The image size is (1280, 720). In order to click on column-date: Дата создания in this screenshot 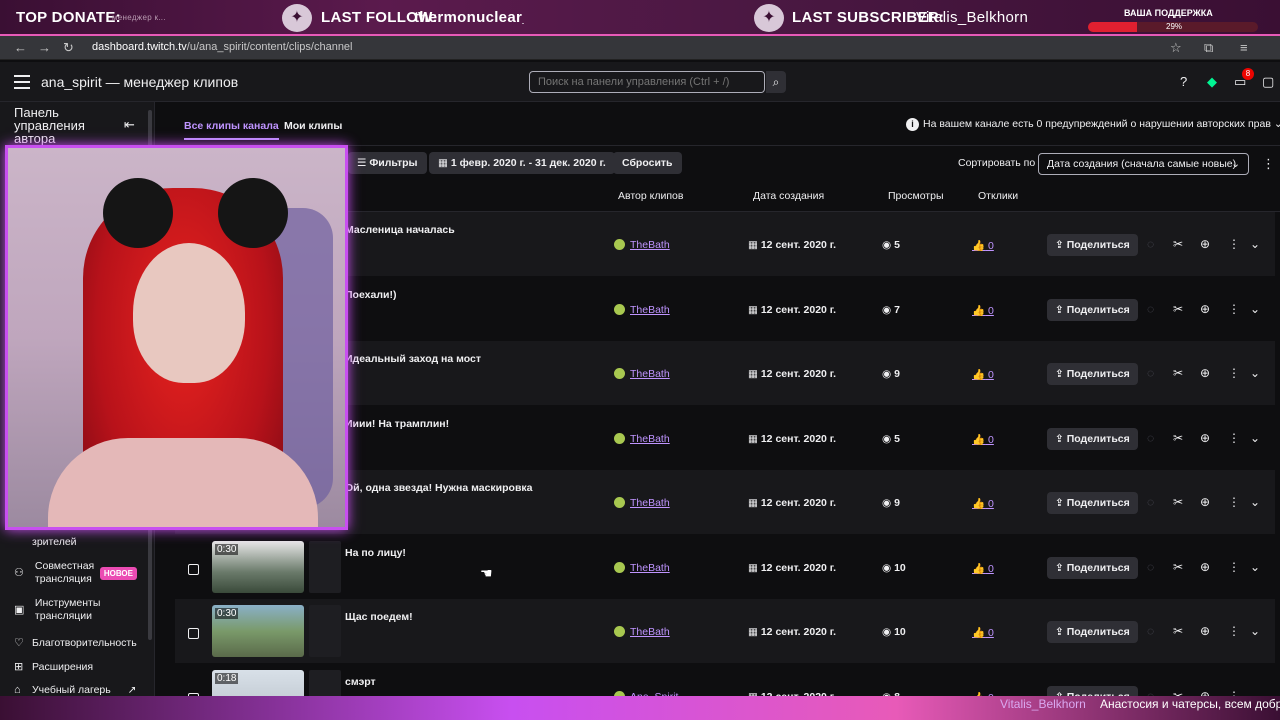, I will do `click(788, 196)`.